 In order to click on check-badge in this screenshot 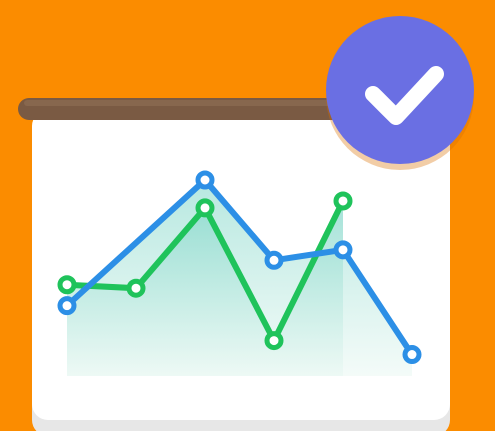, I will do `click(400, 93)`.